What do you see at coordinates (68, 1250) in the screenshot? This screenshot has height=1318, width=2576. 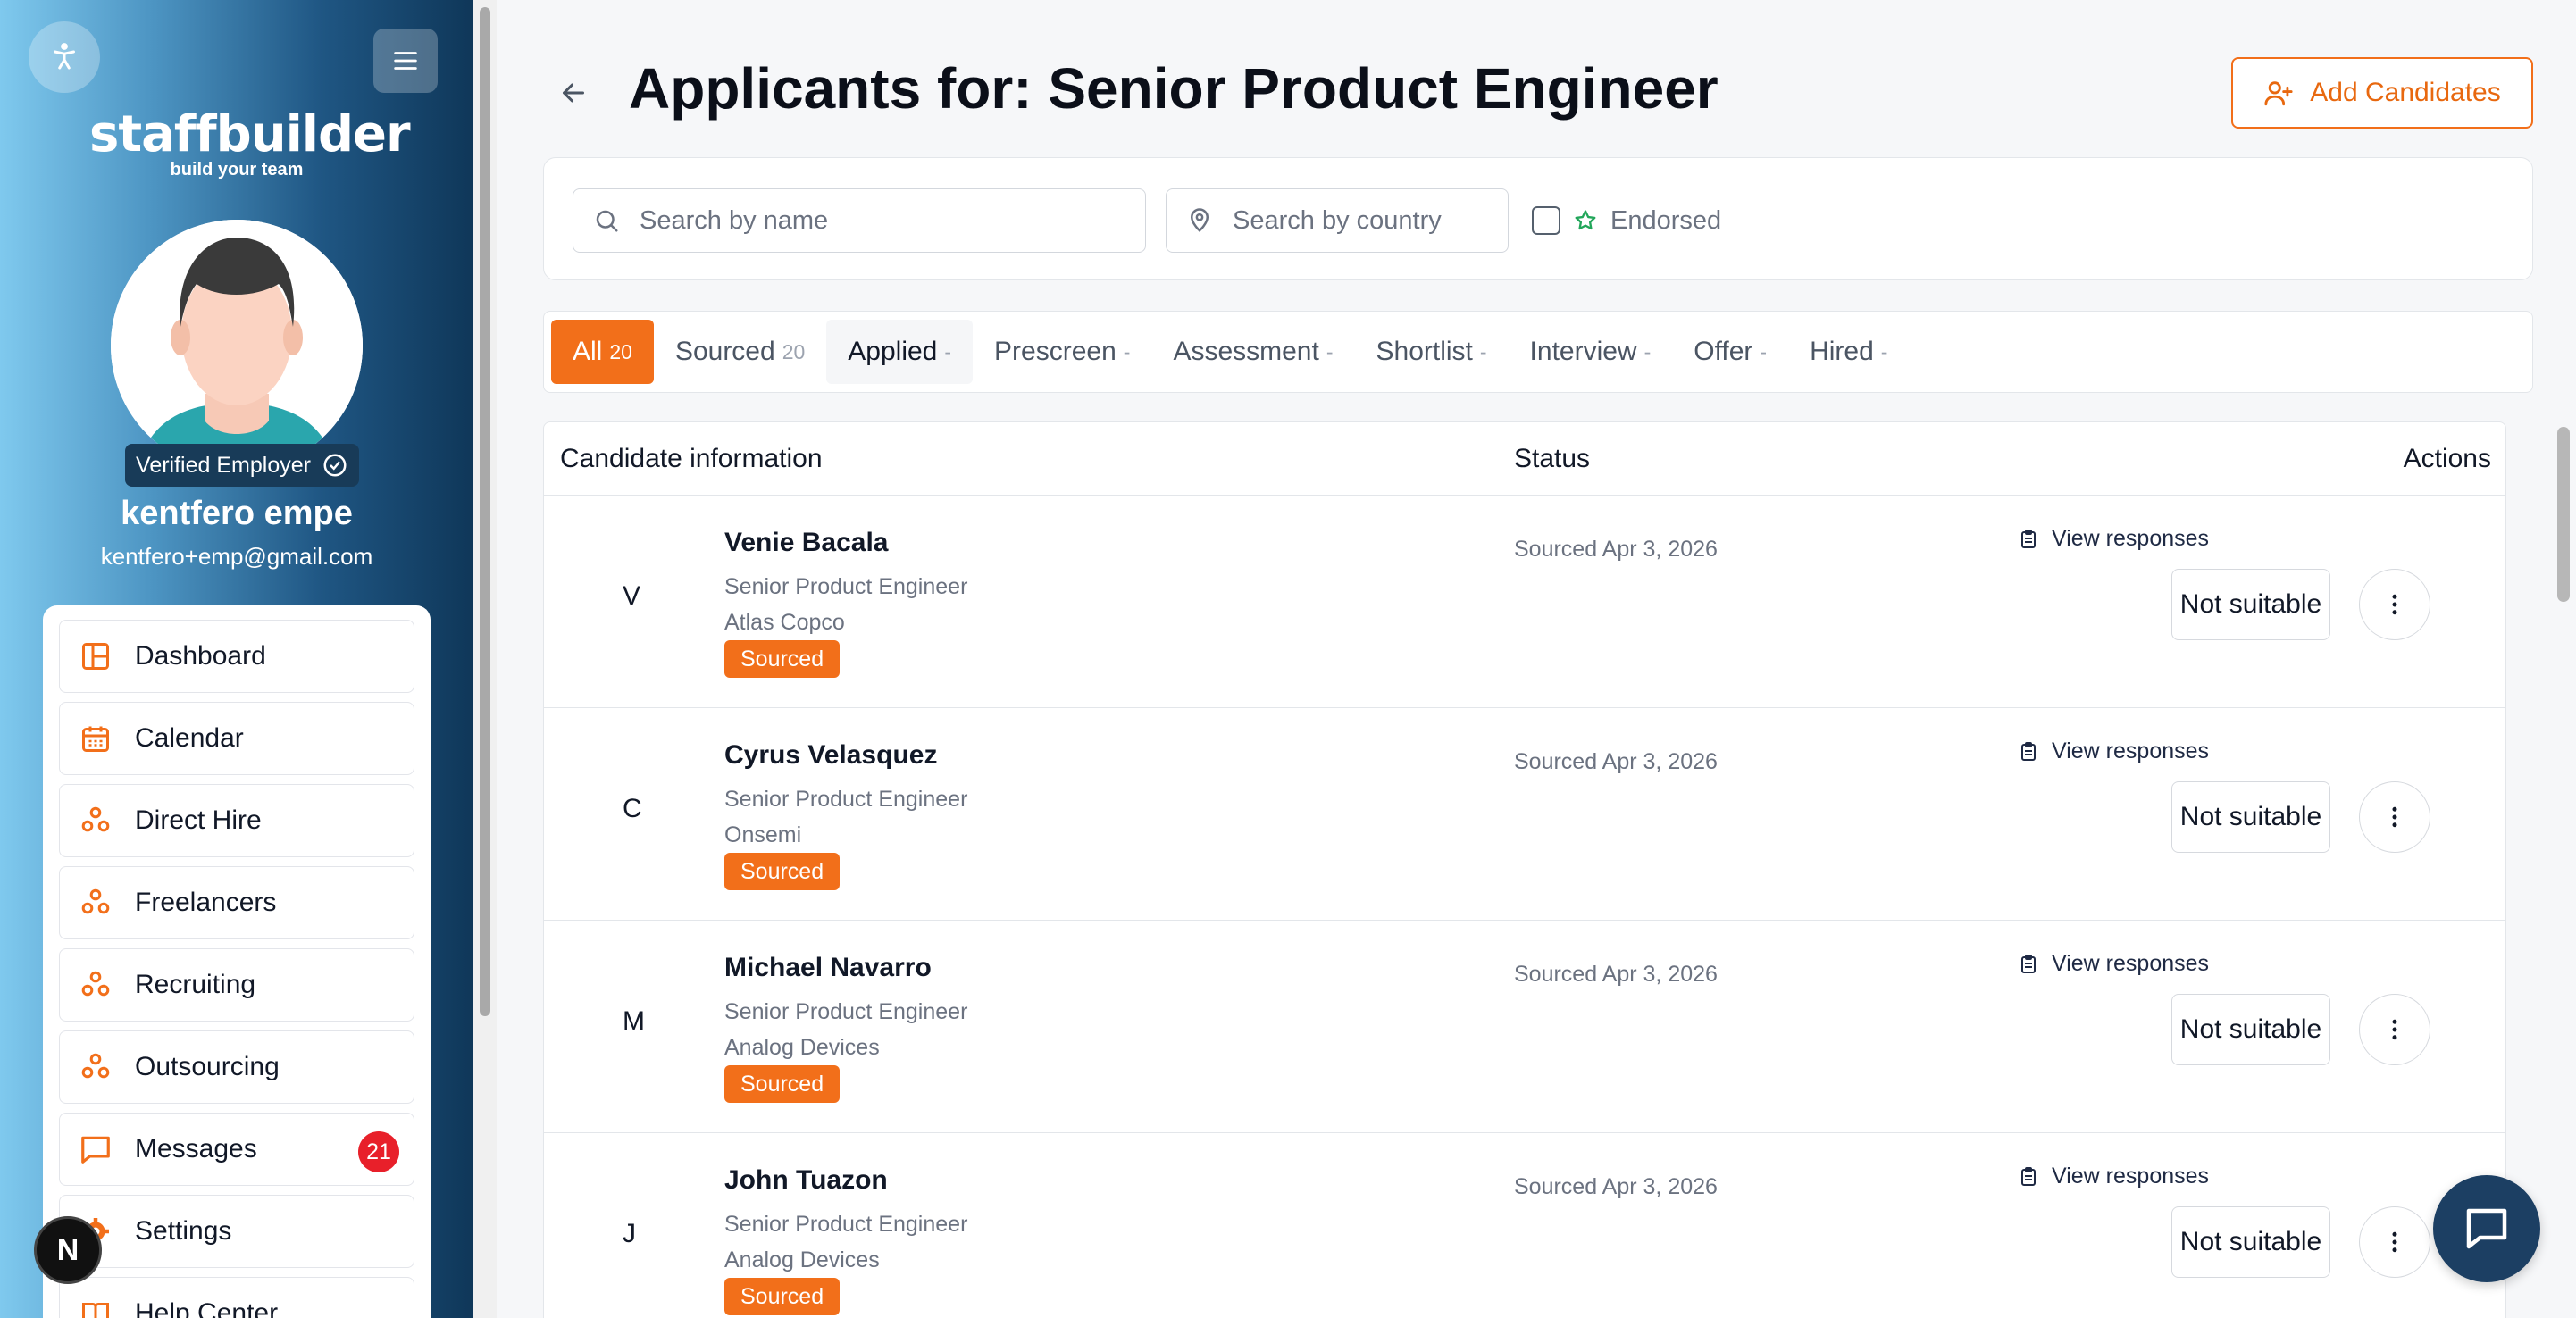 I see `n-floating-button: N` at bounding box center [68, 1250].